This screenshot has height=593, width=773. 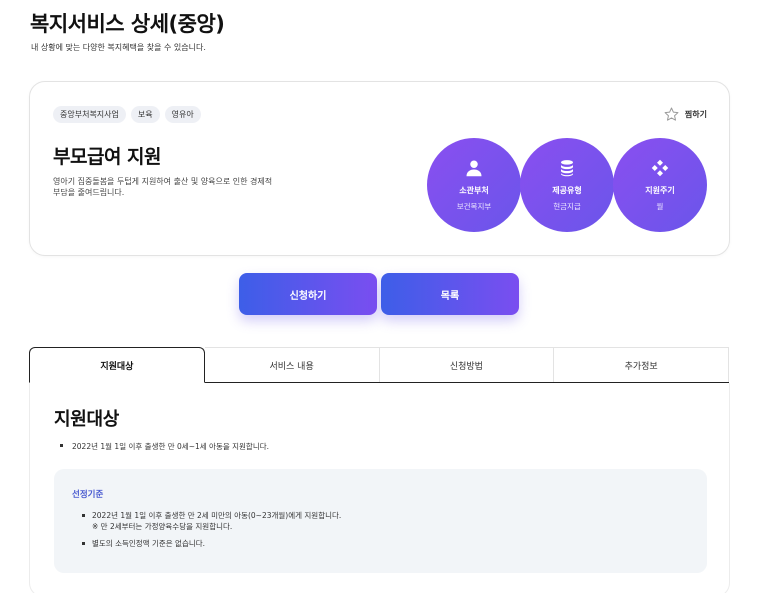 I want to click on favorite-label: 찜하기, so click(x=695, y=114).